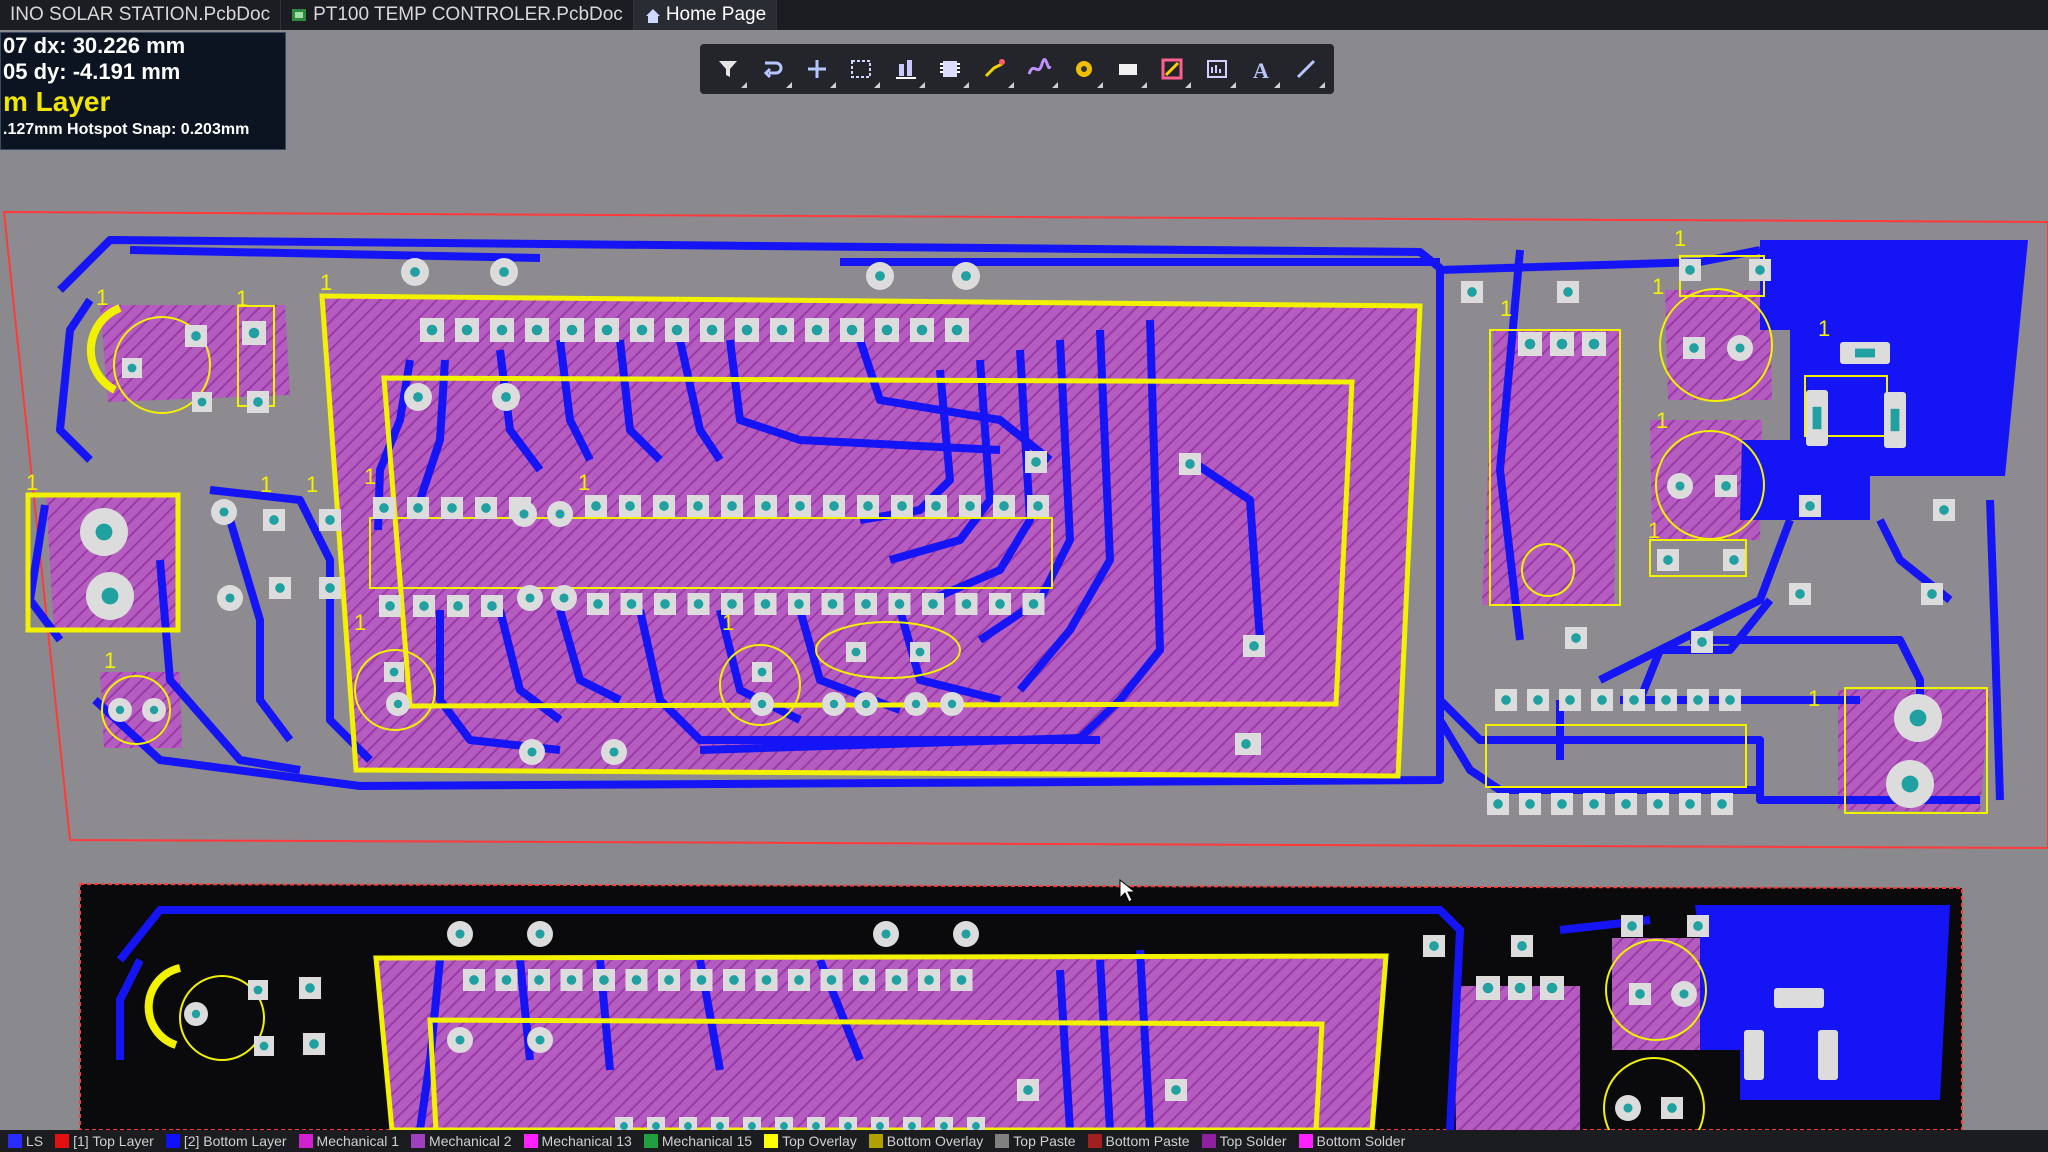  Describe the element at coordinates (951, 70) in the screenshot. I see `component-icon` at that location.